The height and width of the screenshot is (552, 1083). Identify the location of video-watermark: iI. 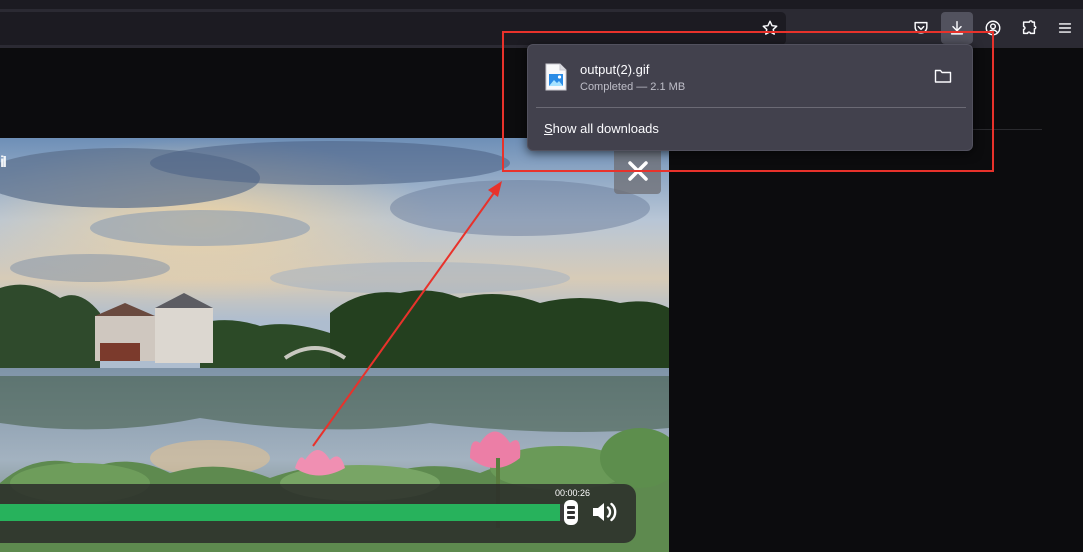
(3, 162).